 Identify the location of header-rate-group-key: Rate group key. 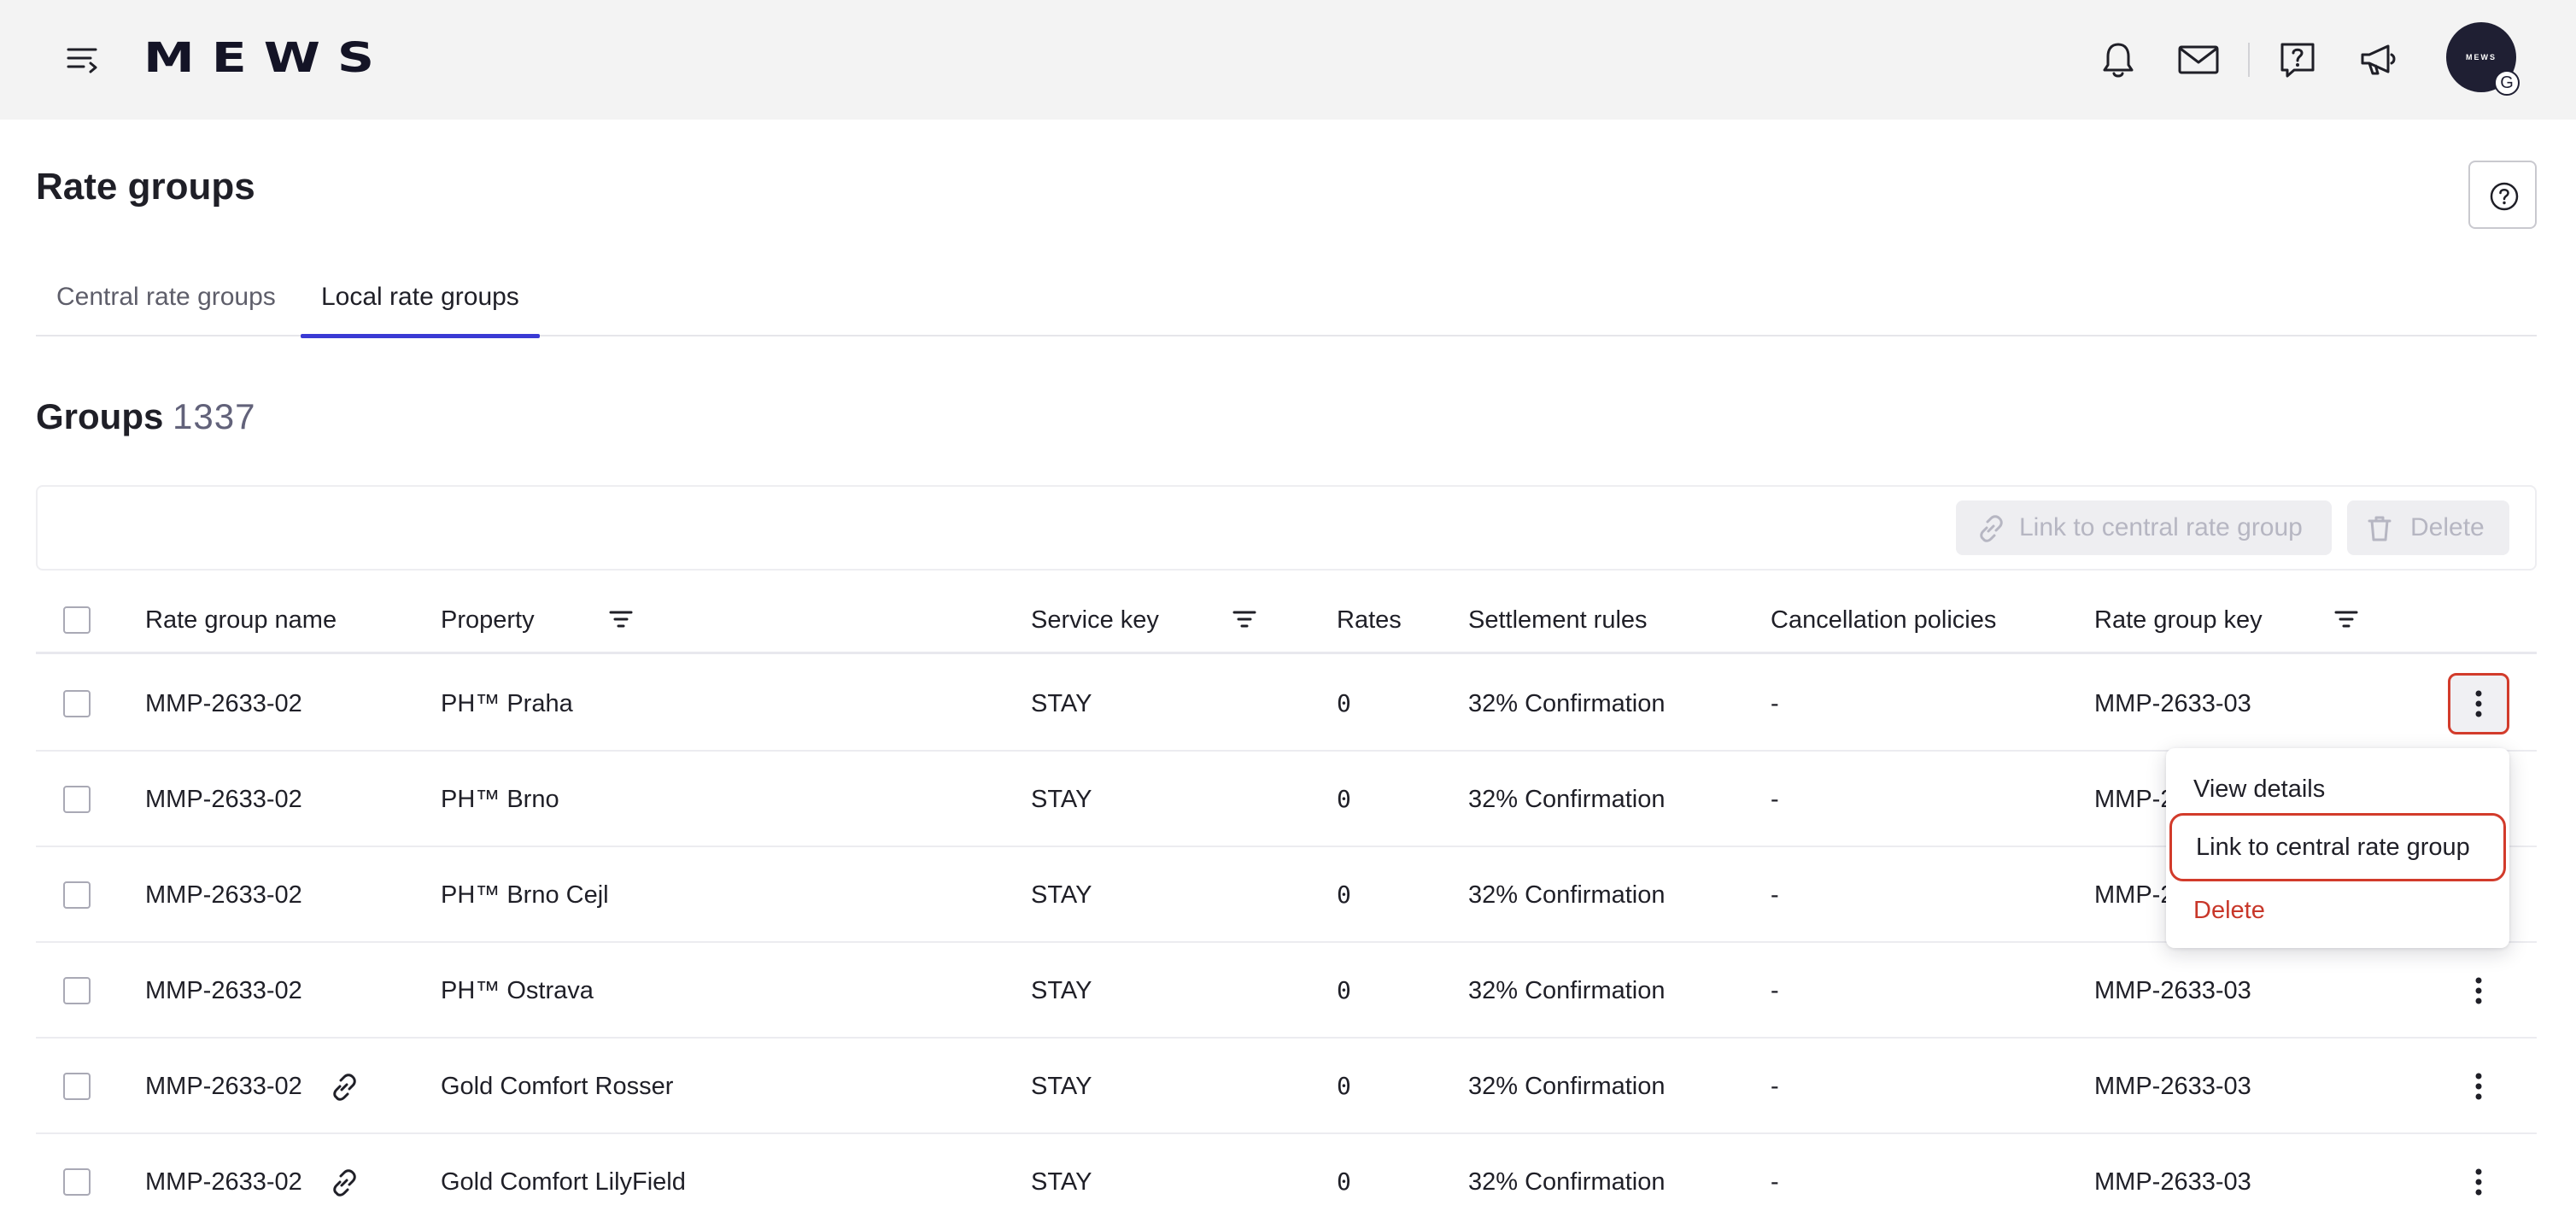
(2178, 620).